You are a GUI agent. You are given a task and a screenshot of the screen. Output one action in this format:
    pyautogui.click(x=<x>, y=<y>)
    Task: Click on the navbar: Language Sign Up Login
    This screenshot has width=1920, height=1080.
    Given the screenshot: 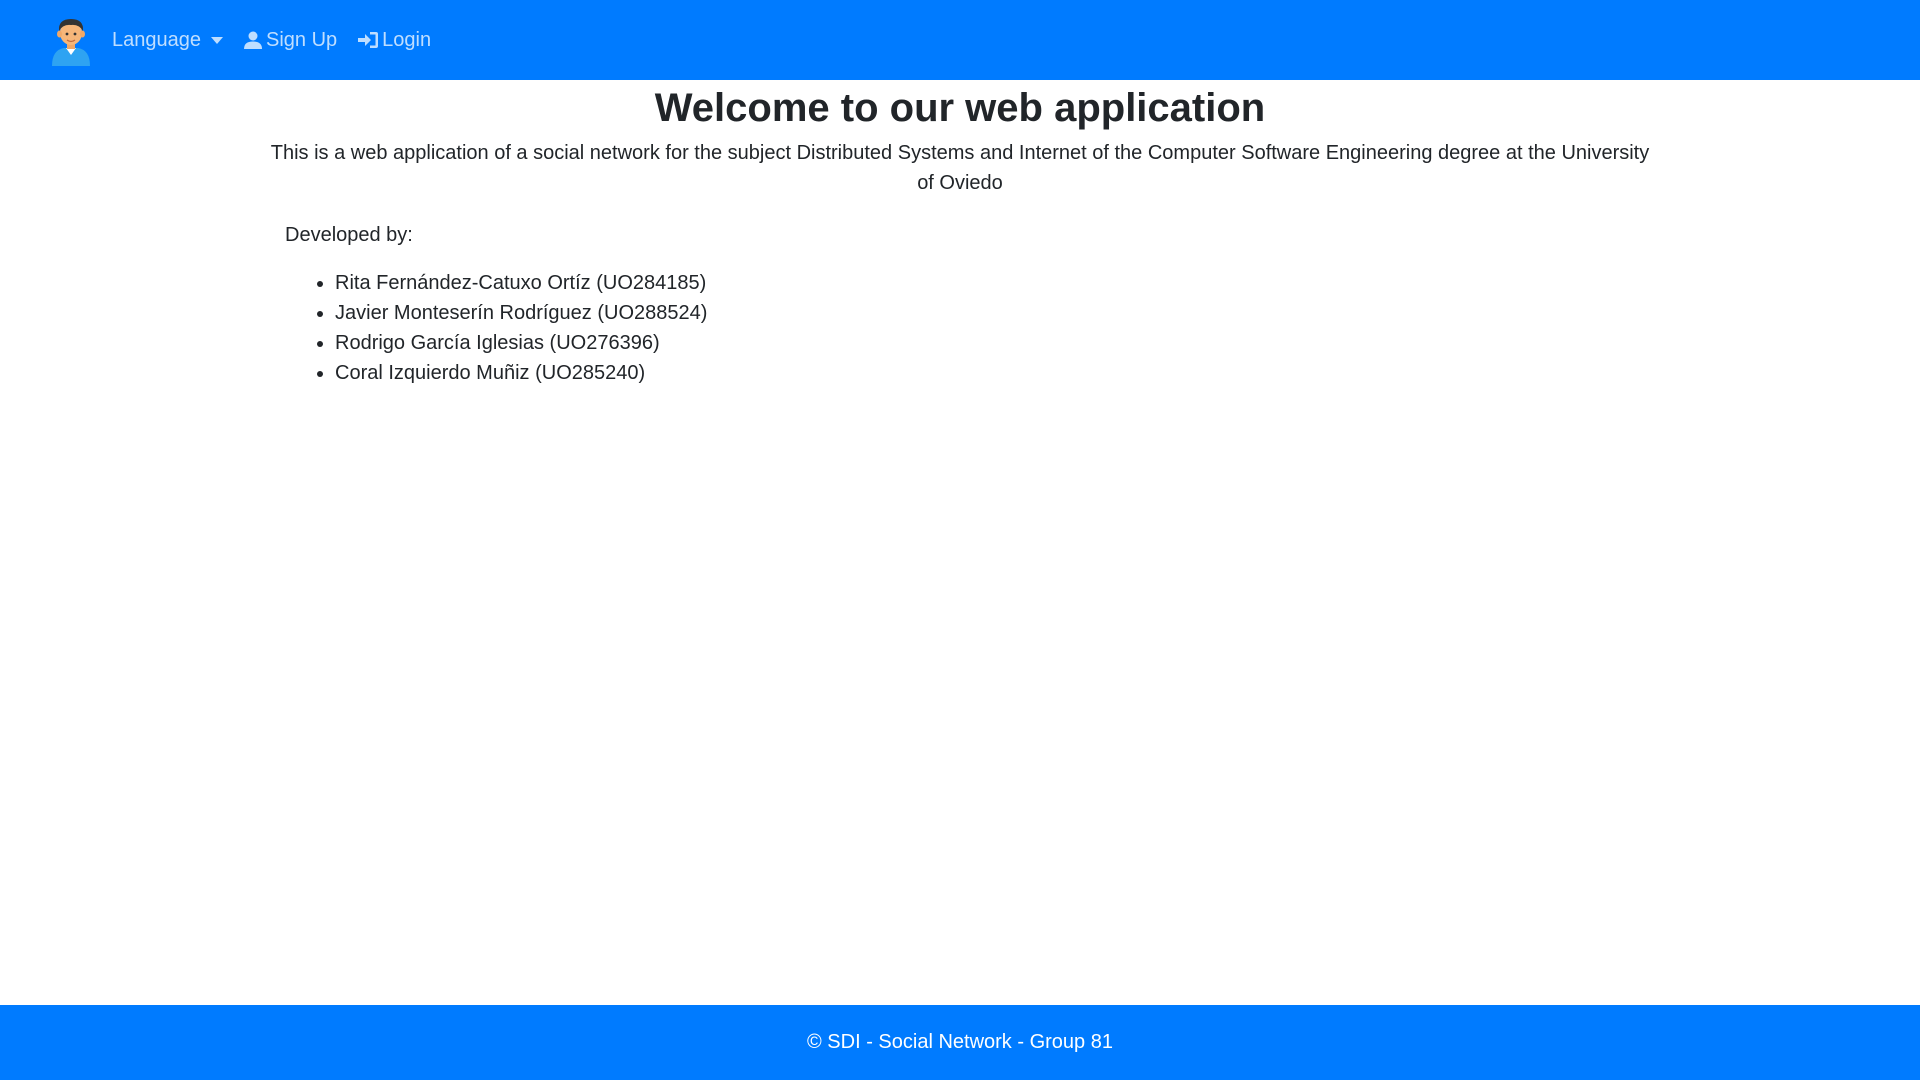 What is the action you would take?
    pyautogui.click(x=960, y=40)
    